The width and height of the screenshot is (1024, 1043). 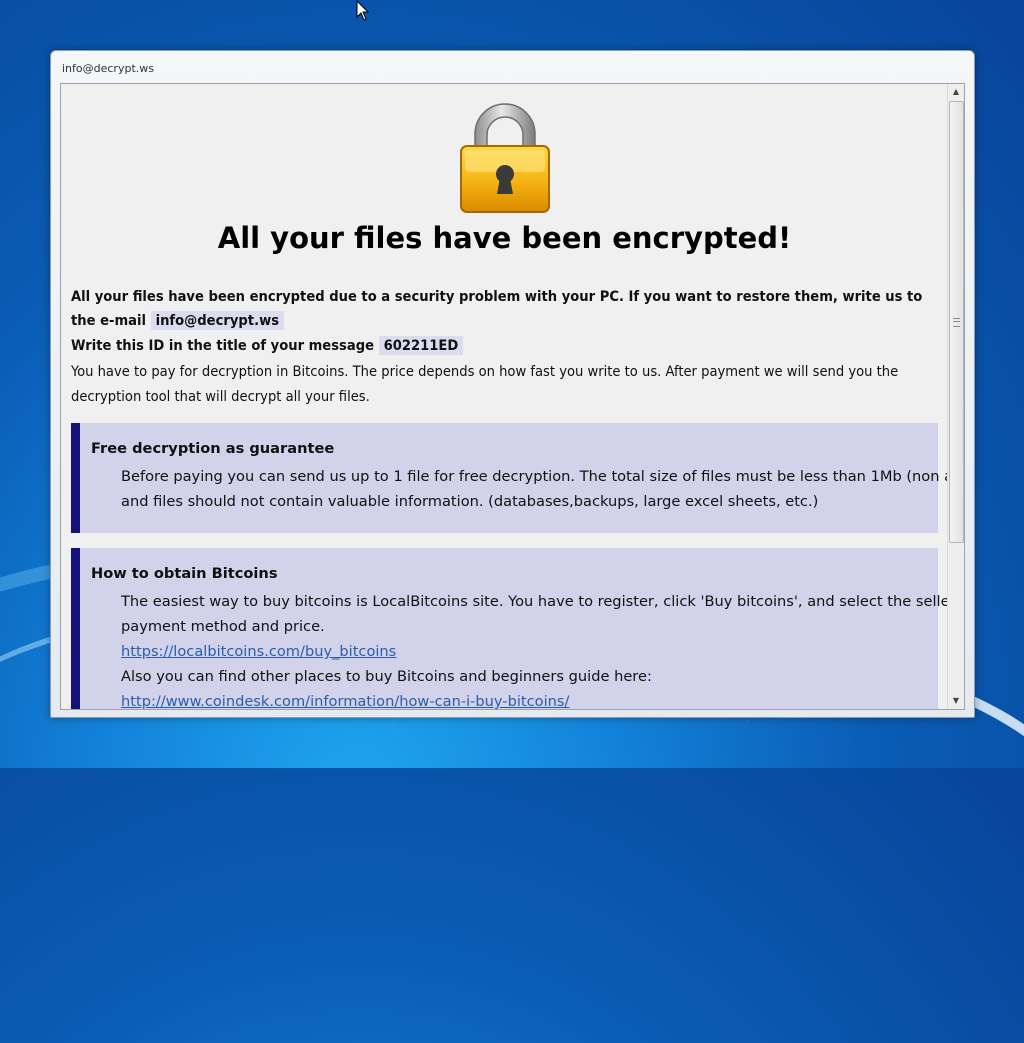 What do you see at coordinates (213, 448) in the screenshot?
I see `guarantee-title: Free decryption as guarantee` at bounding box center [213, 448].